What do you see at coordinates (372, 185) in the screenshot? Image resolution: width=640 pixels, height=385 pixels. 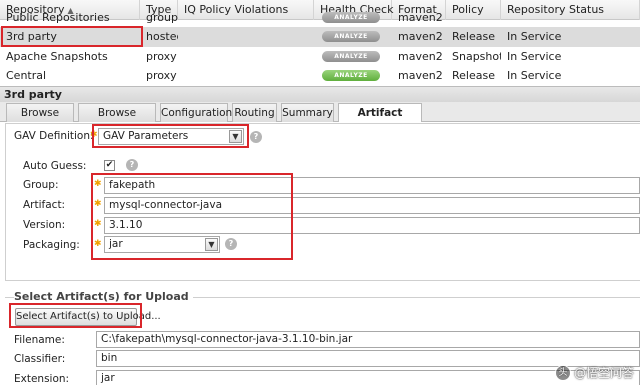 I see `group-input: fakepath` at bounding box center [372, 185].